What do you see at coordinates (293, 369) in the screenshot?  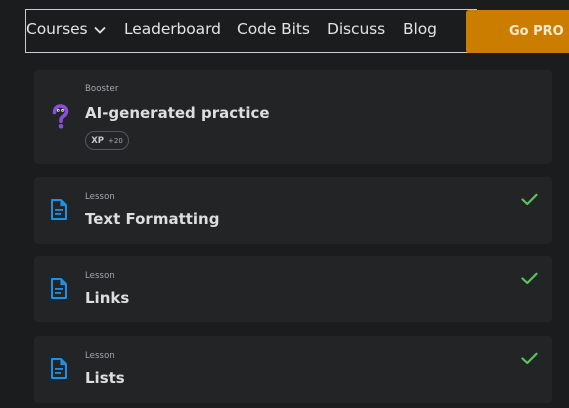 I see `lesson-card: Lesson Lists` at bounding box center [293, 369].